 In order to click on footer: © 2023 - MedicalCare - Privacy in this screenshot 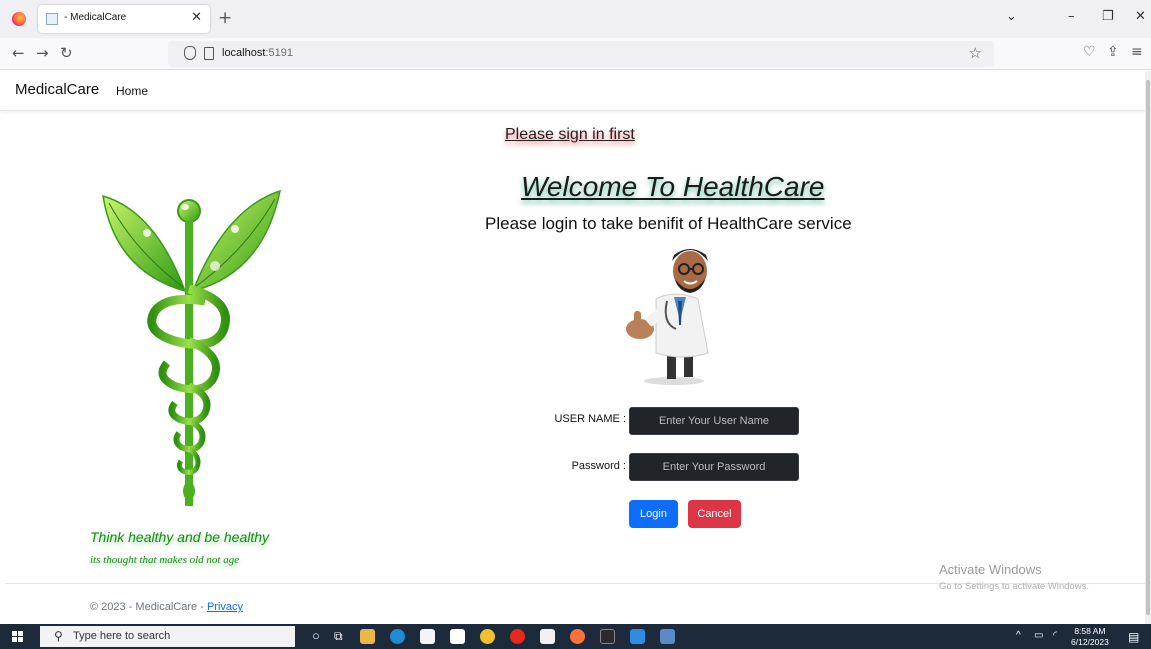, I will do `click(166, 607)`.